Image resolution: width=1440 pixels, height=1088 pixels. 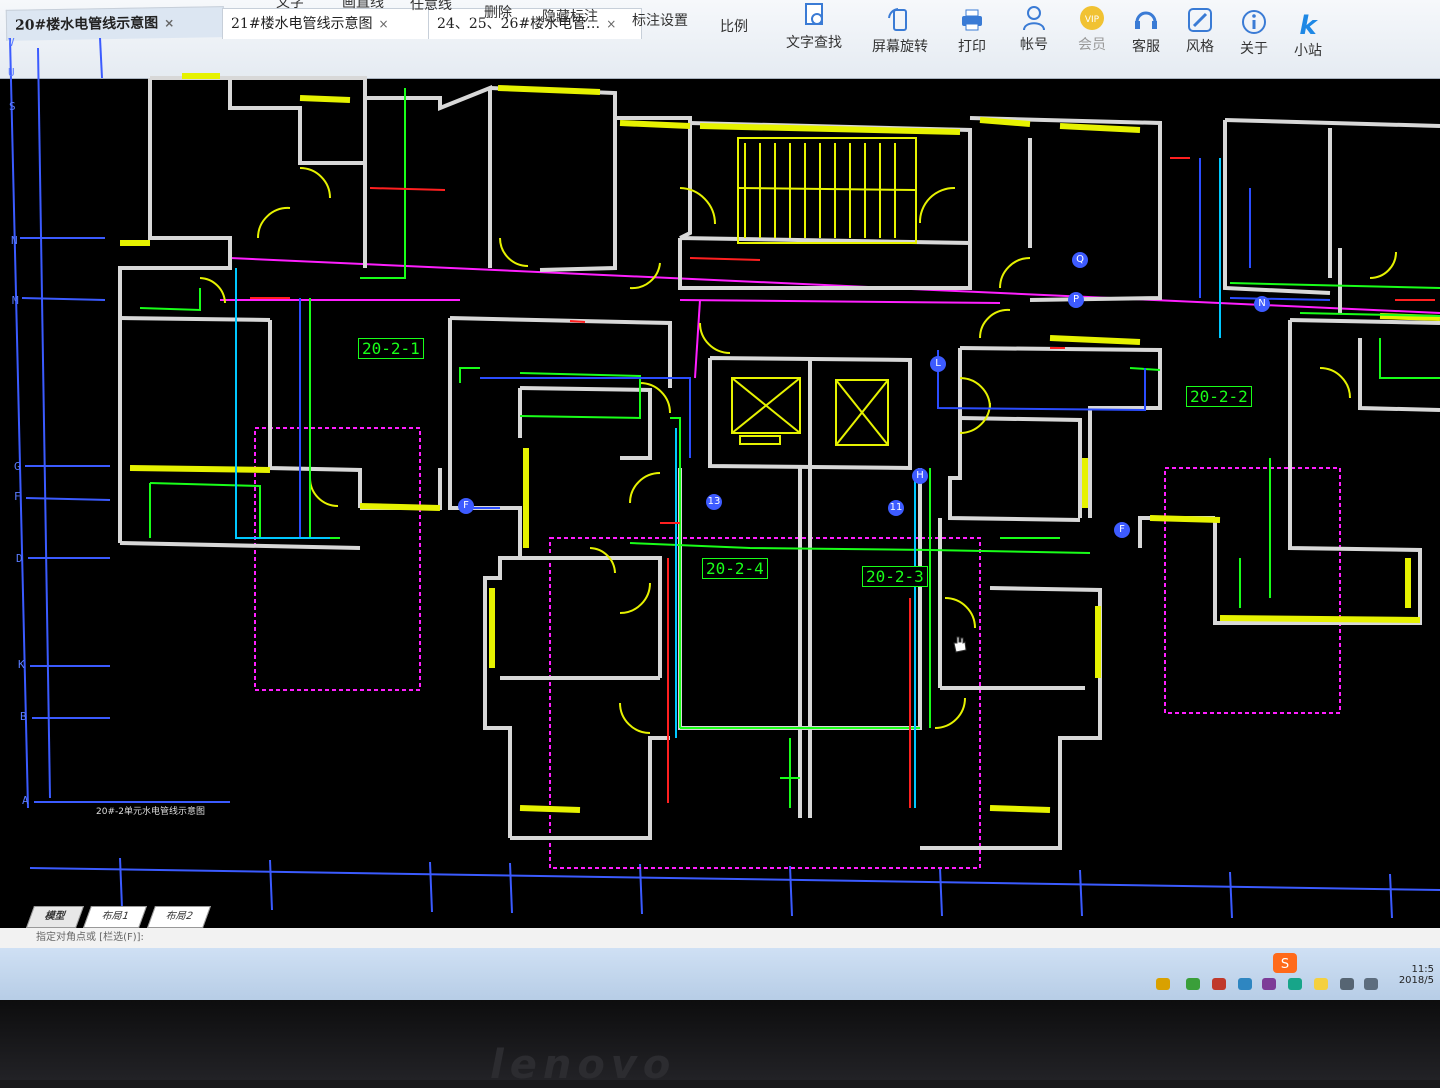 I want to click on riser-callout: Q, so click(x=1080, y=260).